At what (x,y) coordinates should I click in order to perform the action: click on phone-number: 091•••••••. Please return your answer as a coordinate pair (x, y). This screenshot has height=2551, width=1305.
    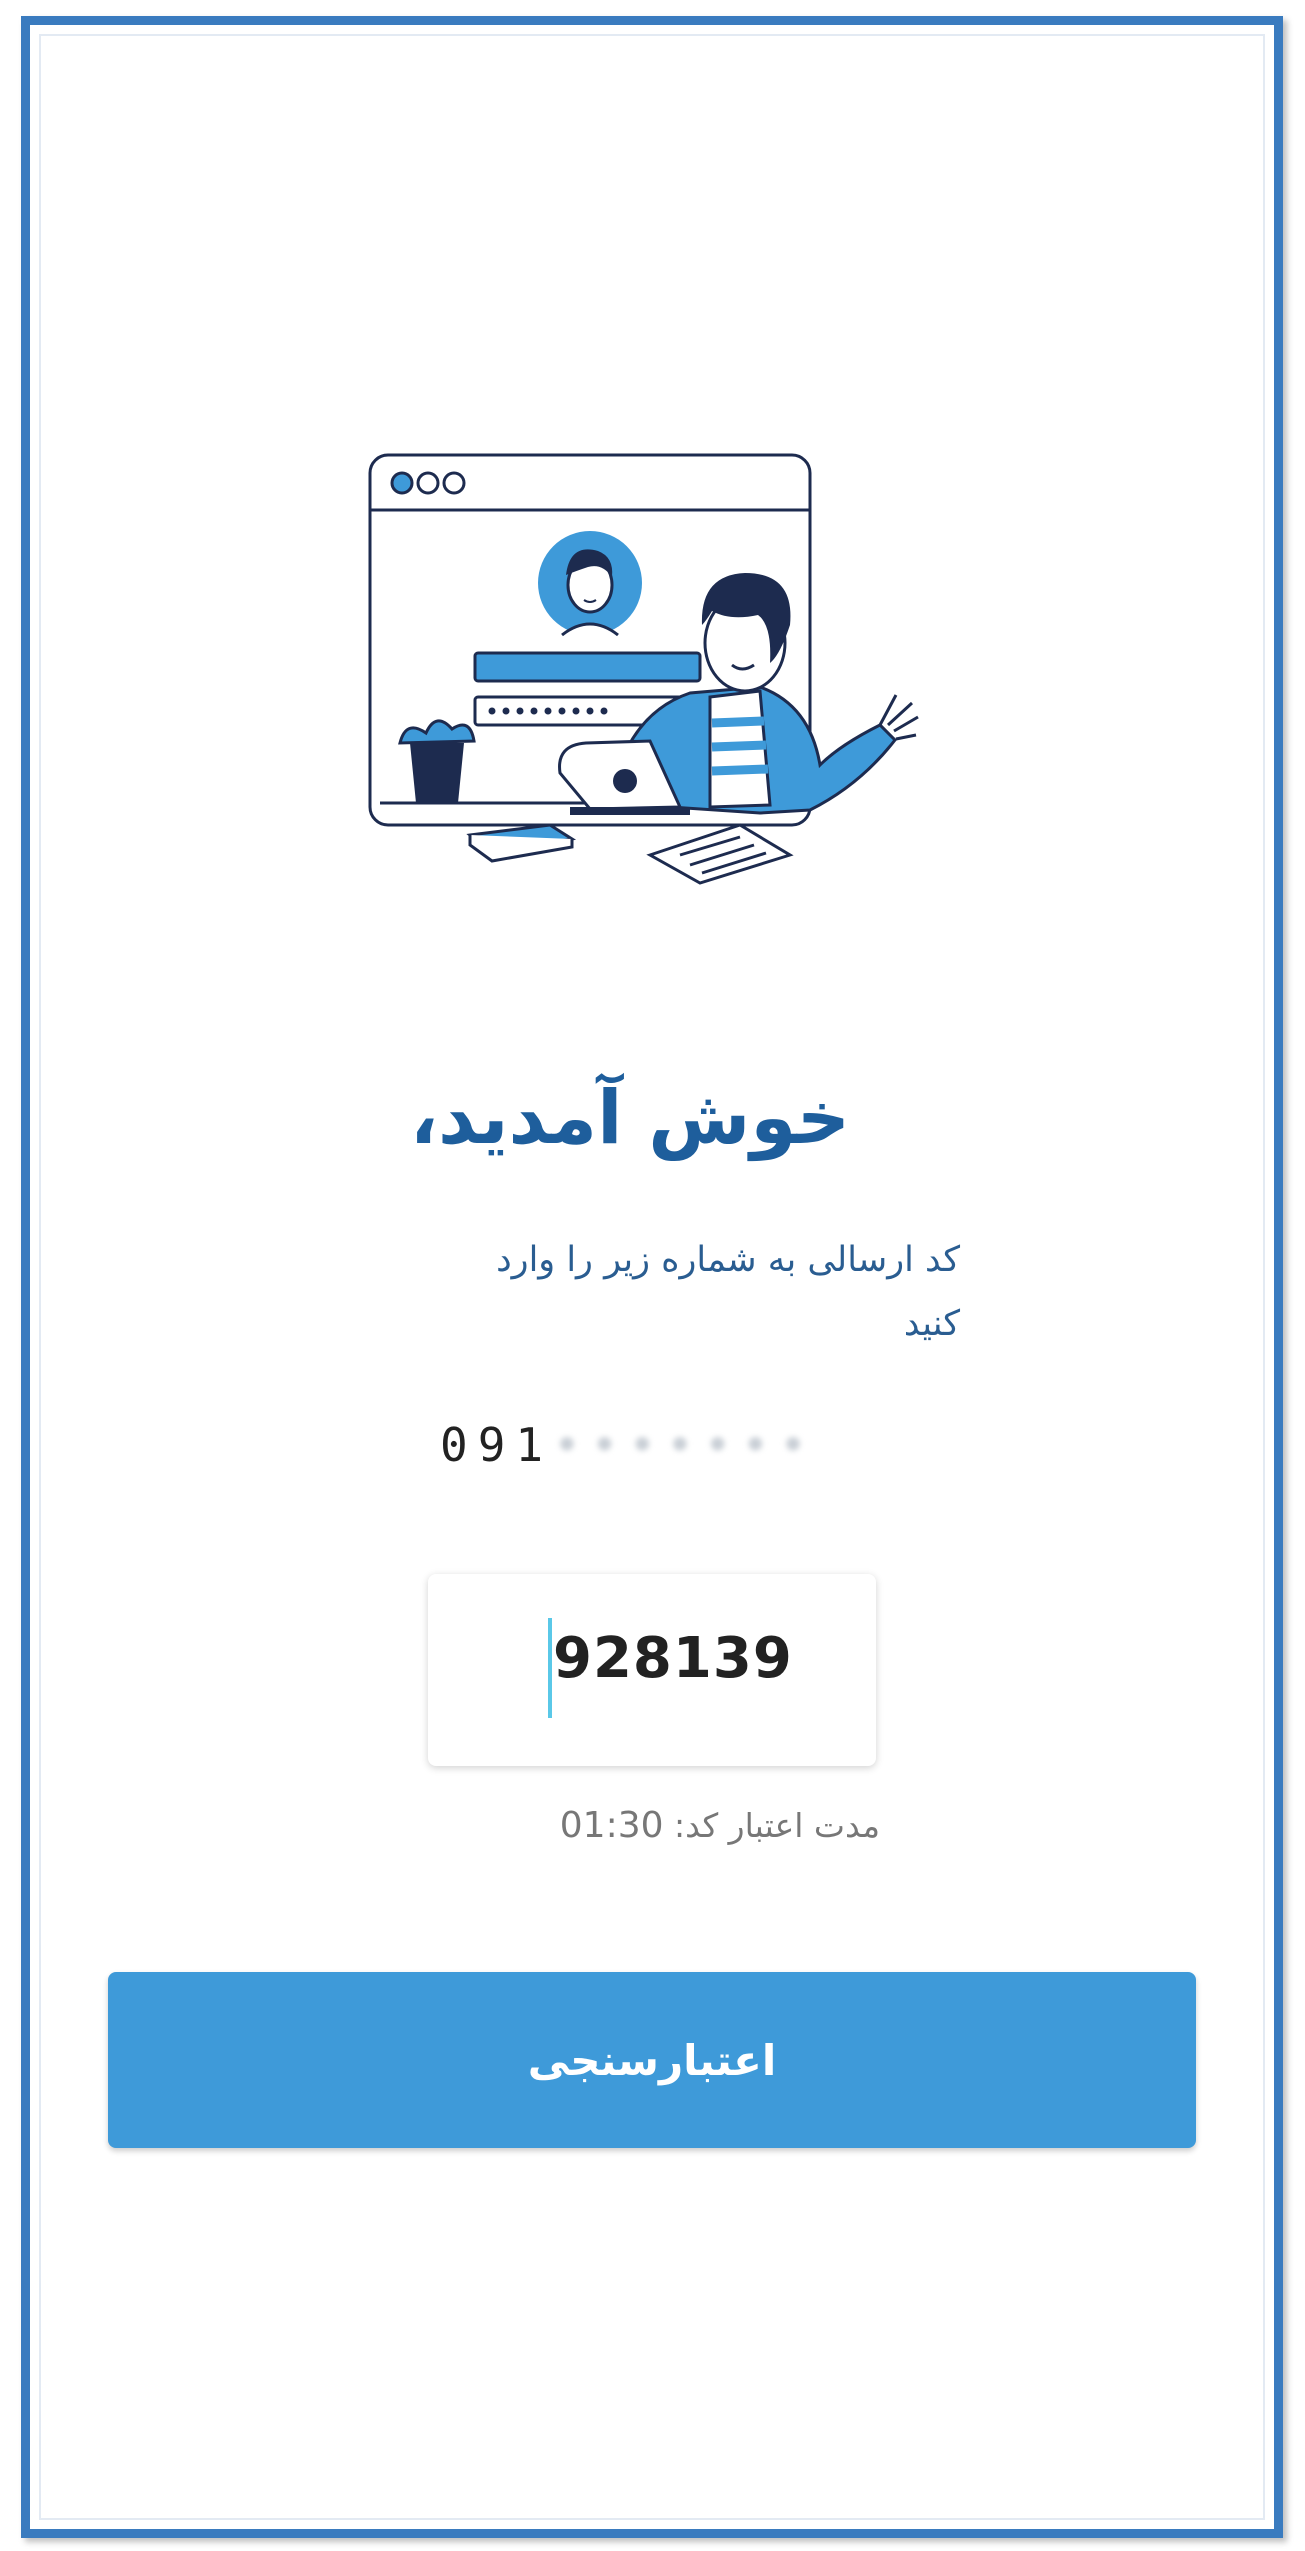
    Looking at the image, I should click on (670, 1445).